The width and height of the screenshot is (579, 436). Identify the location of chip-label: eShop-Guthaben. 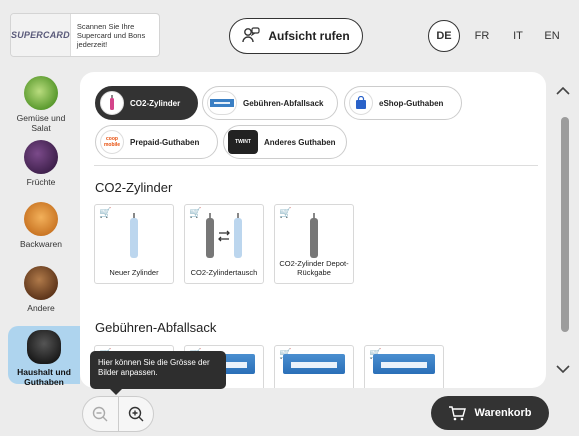
(411, 103).